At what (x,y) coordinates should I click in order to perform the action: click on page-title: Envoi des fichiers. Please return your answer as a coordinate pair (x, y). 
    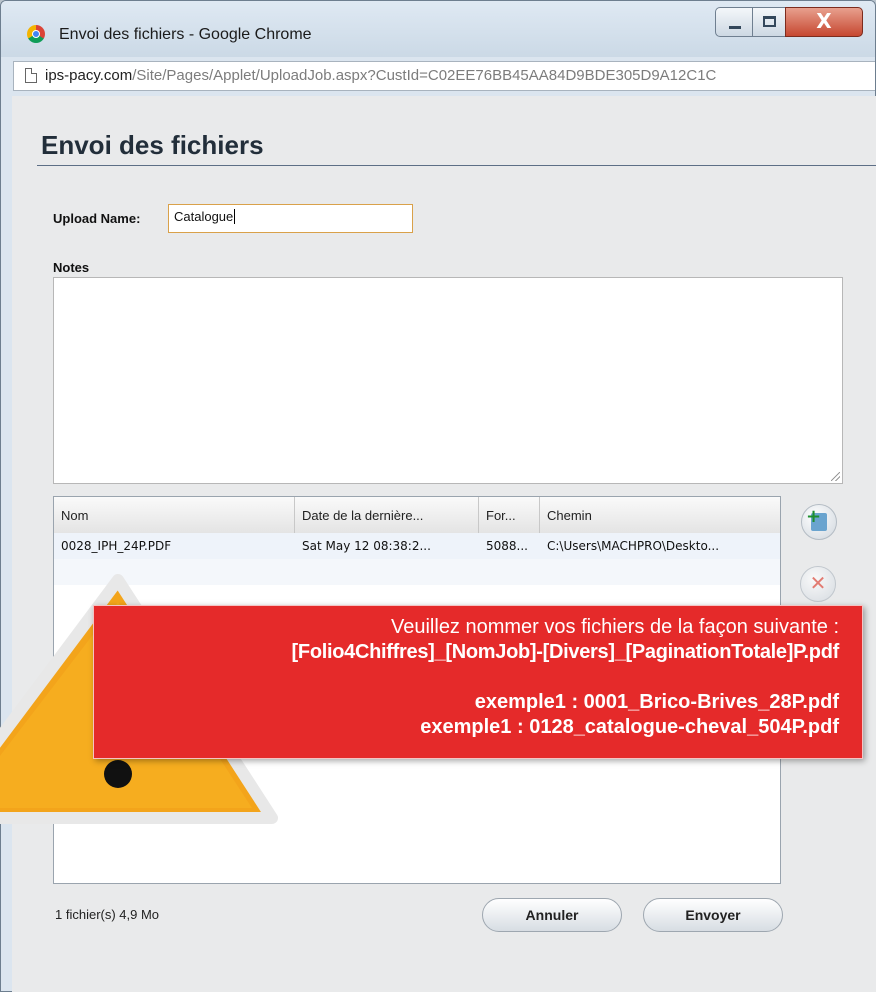
    Looking at the image, I should click on (152, 145).